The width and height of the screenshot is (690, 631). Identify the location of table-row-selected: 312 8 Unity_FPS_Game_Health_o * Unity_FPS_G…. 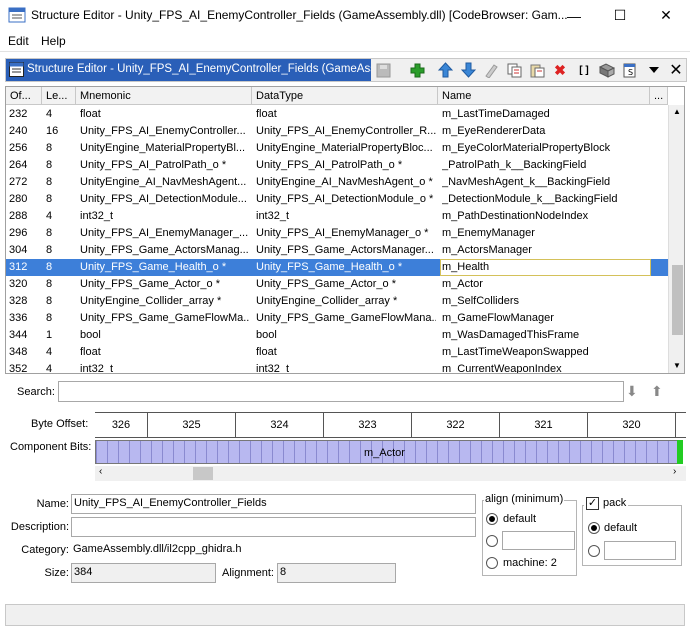
(337, 267).